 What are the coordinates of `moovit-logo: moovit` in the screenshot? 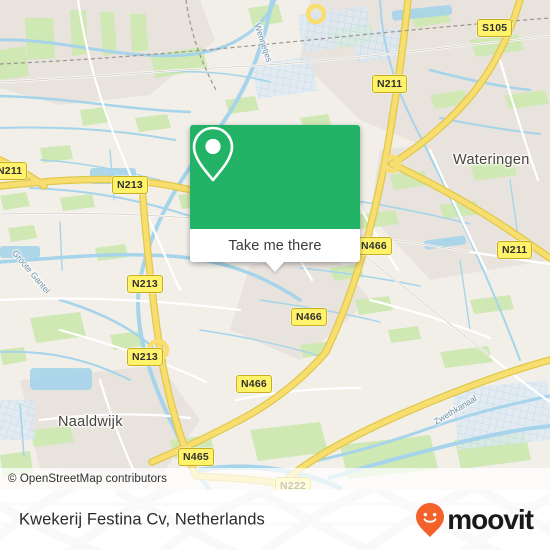 It's located at (474, 520).